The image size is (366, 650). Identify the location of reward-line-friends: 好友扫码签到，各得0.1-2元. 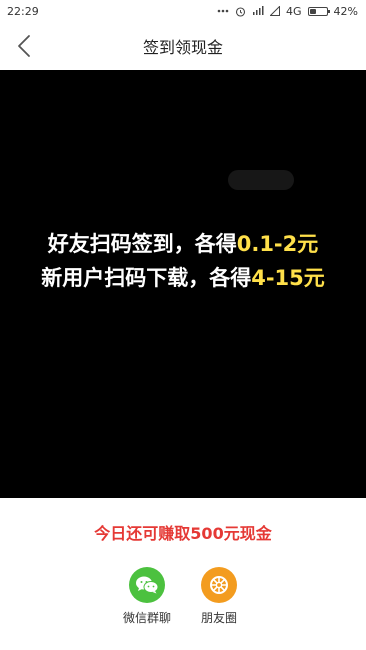
(183, 243).